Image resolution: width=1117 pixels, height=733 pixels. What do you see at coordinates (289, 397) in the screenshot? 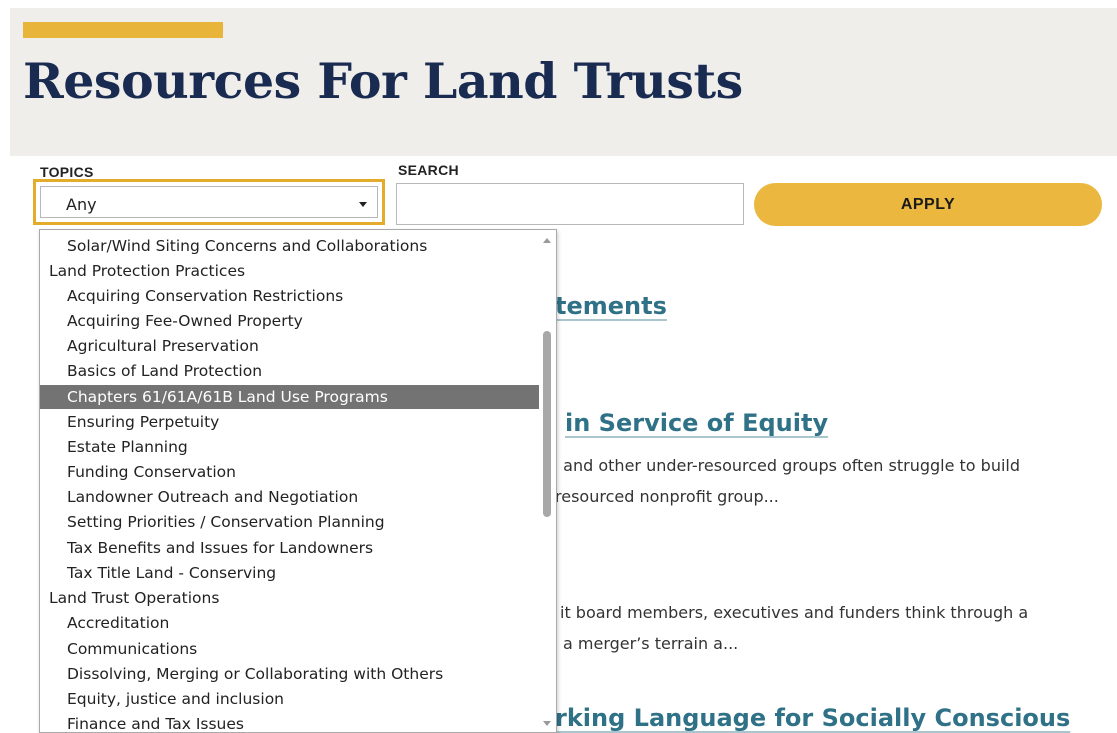
I see `dropdown-option-highlighted: Chapters 61/61A/61B Land Use Programs` at bounding box center [289, 397].